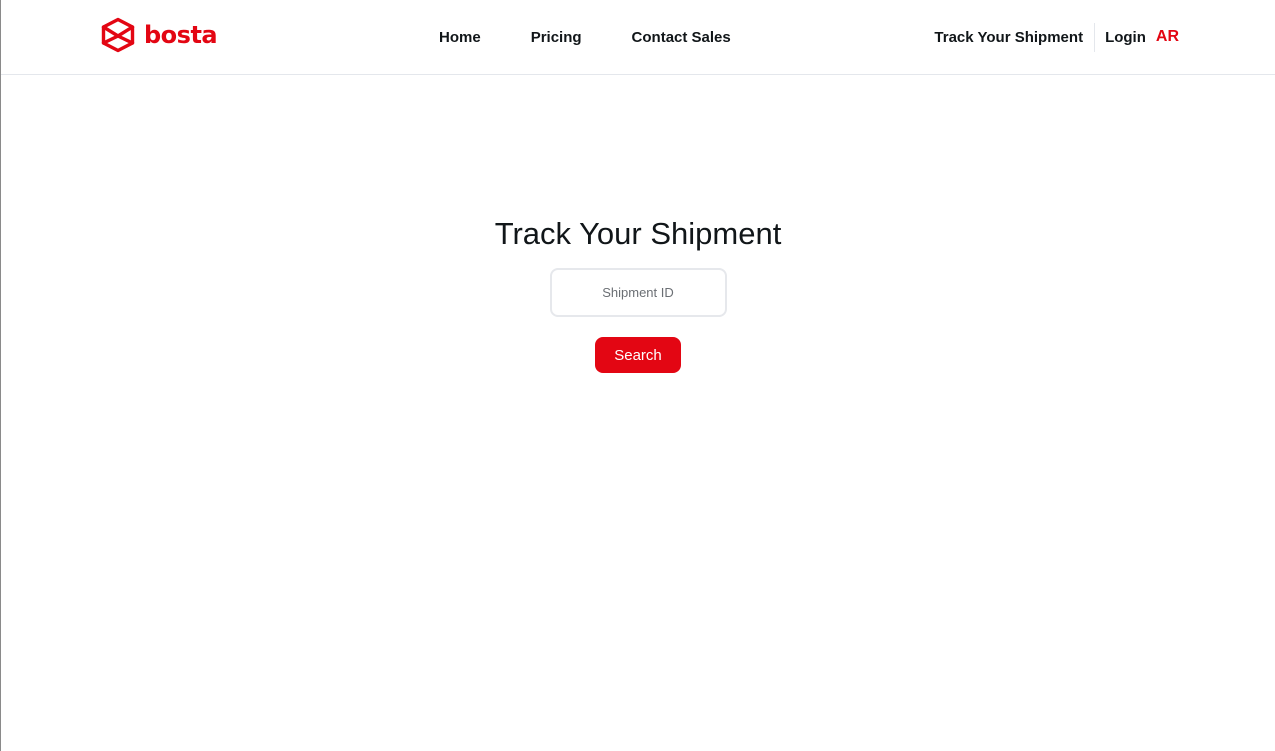 The image size is (1275, 751). I want to click on search-button: Search, so click(638, 355).